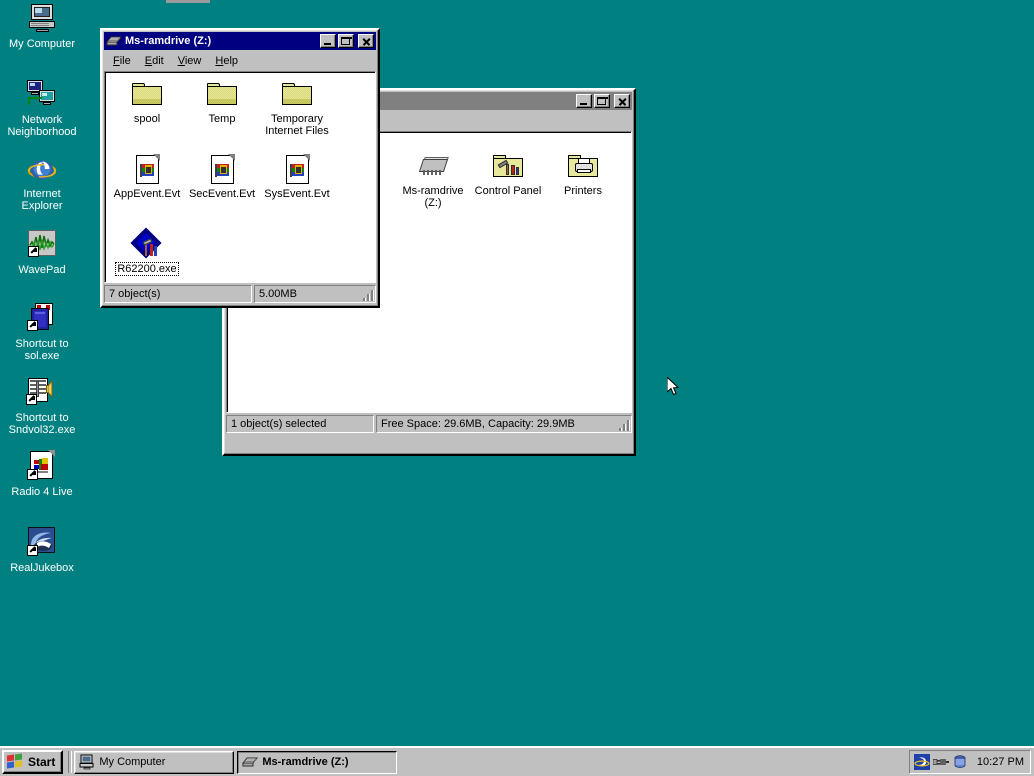 This screenshot has width=1034, height=776. I want to click on volume-control-icon, so click(42, 392).